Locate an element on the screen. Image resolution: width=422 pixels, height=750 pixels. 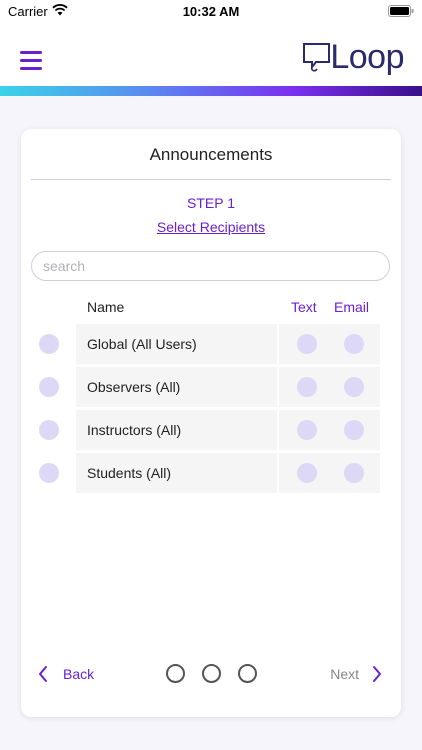
status-time: 10:32 AM is located at coordinates (211, 11).